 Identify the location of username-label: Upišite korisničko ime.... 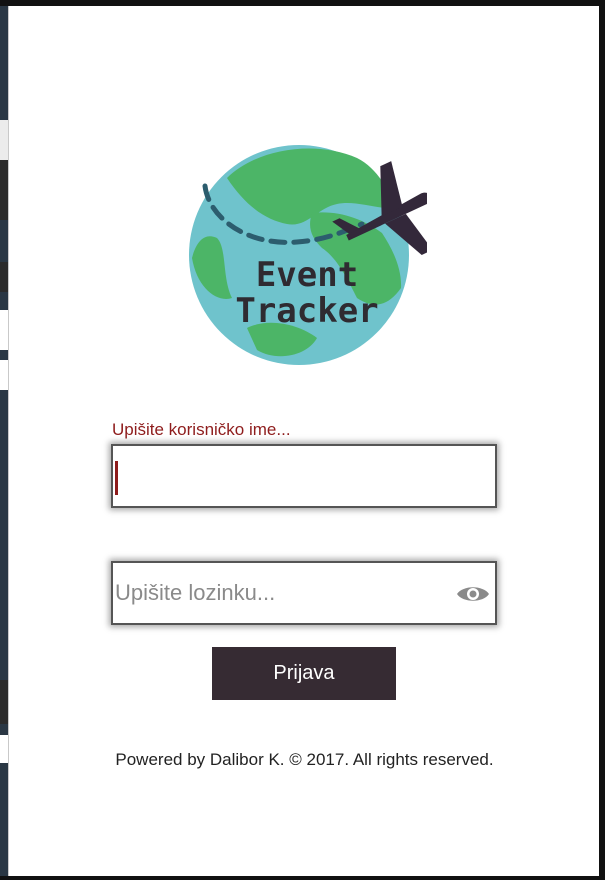
(201, 429).